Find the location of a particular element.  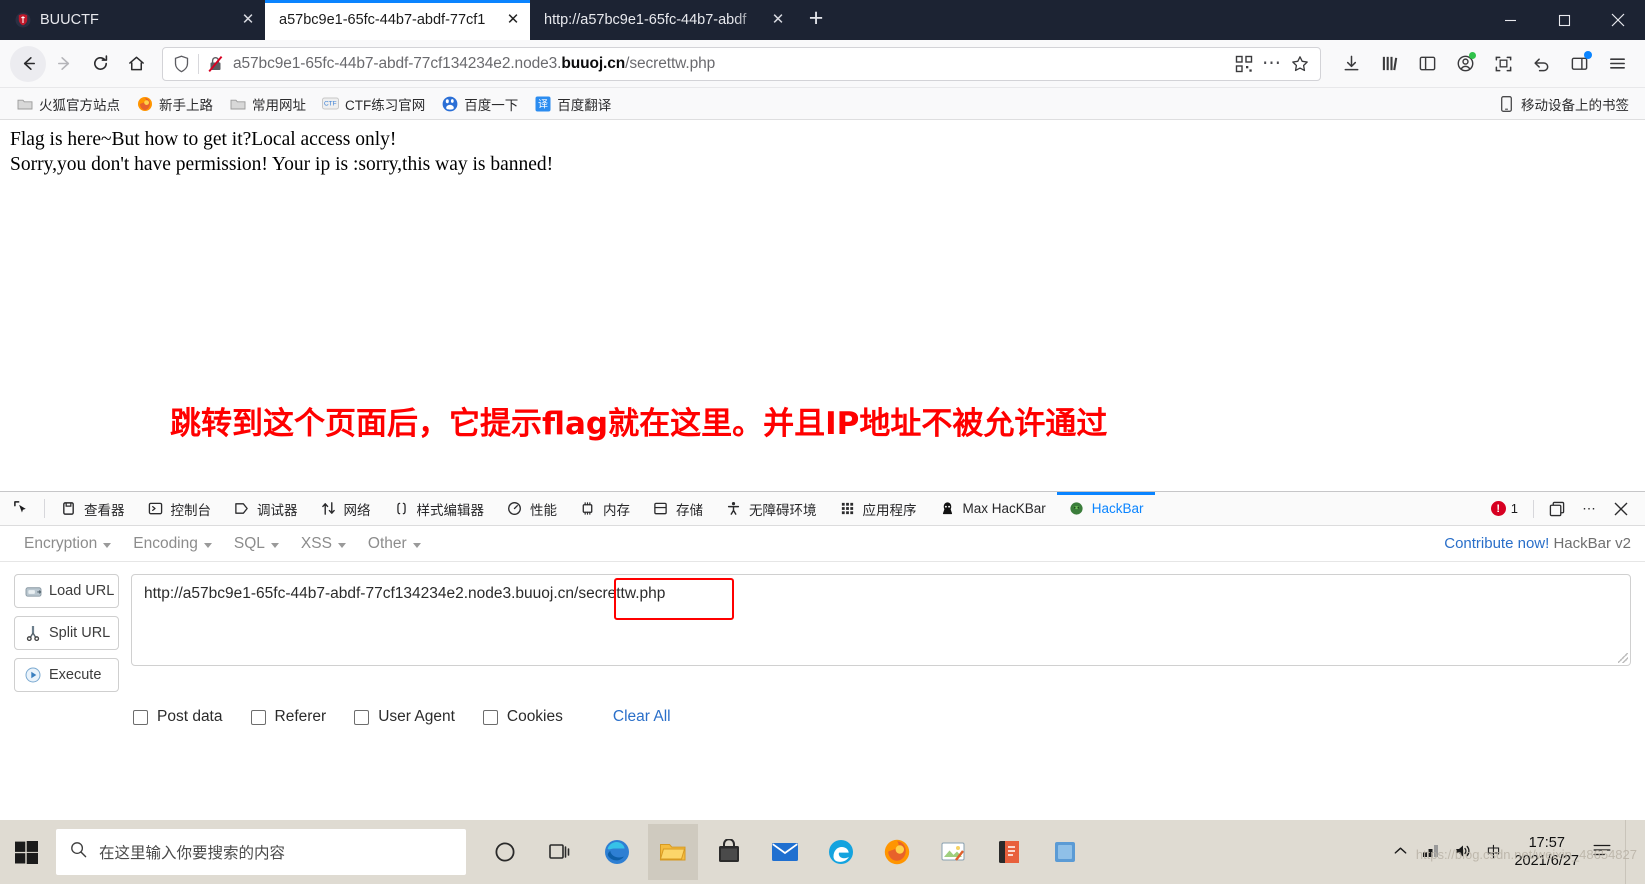

bookmark-label: 常用网址 is located at coordinates (279, 105).